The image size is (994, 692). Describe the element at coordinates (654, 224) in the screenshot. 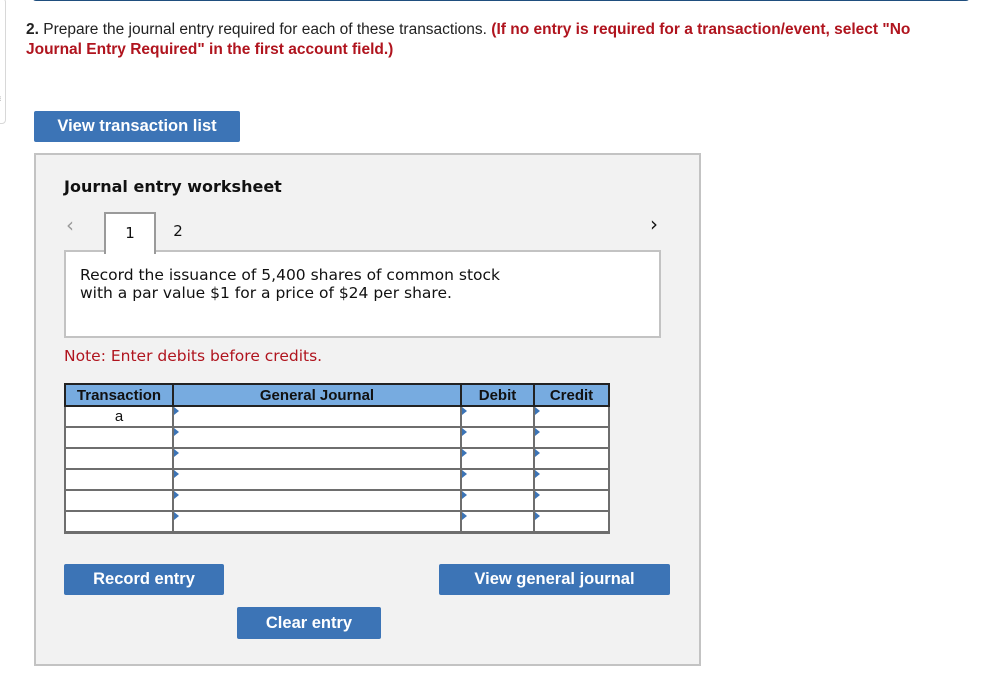

I see `chevron-right-icon: ›` at that location.